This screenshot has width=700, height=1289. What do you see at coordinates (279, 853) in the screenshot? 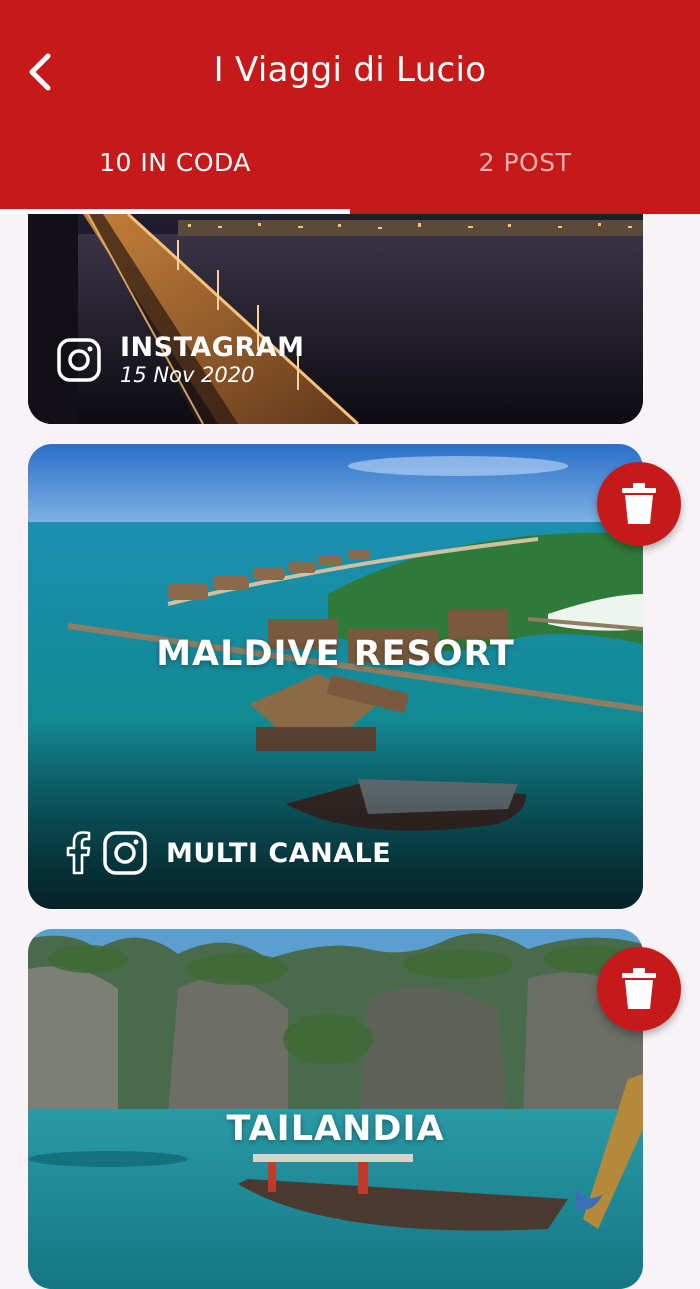
I see `channel-label: MULTI CANALE` at bounding box center [279, 853].